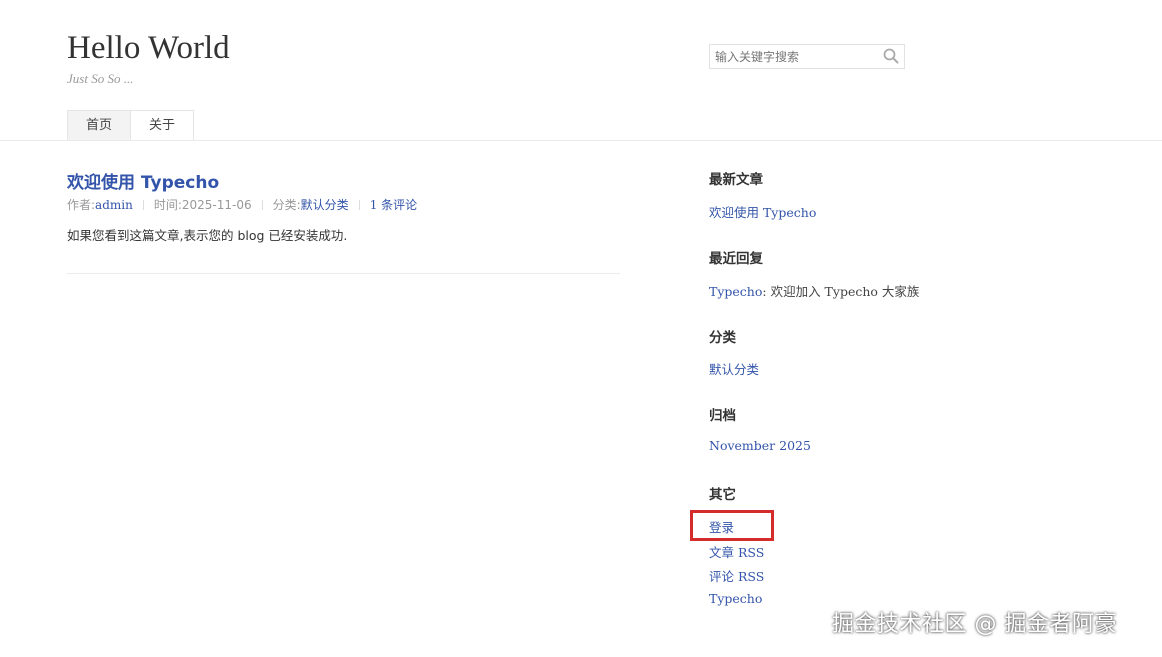  Describe the element at coordinates (736, 575) in the screenshot. I see `comments-rss-link: 评论 RSS` at that location.